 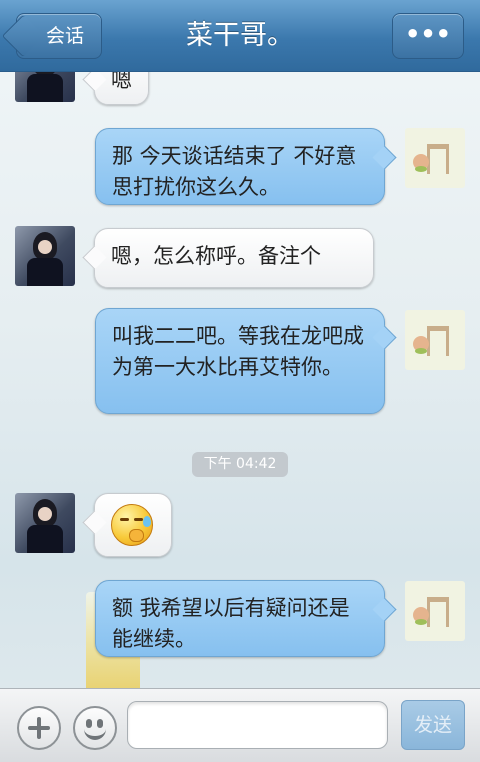 What do you see at coordinates (89, 723) in the screenshot?
I see `smiley-icon` at bounding box center [89, 723].